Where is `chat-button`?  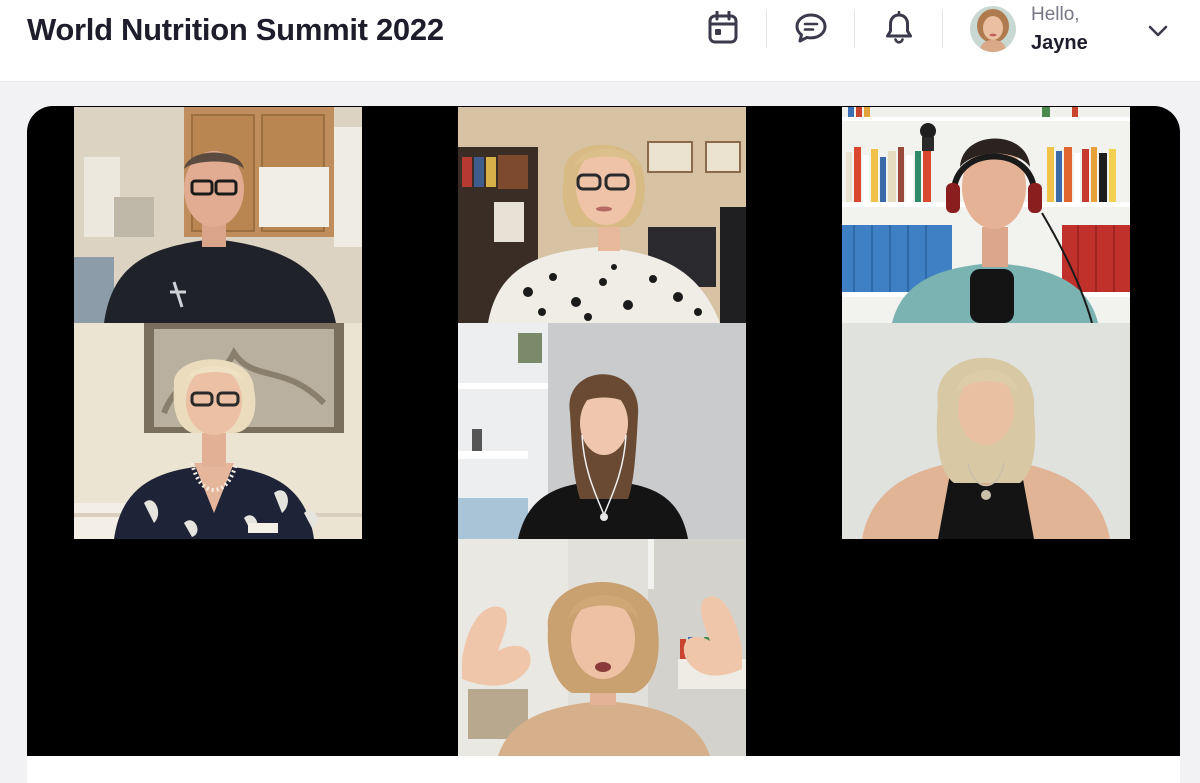
chat-button is located at coordinates (811, 28).